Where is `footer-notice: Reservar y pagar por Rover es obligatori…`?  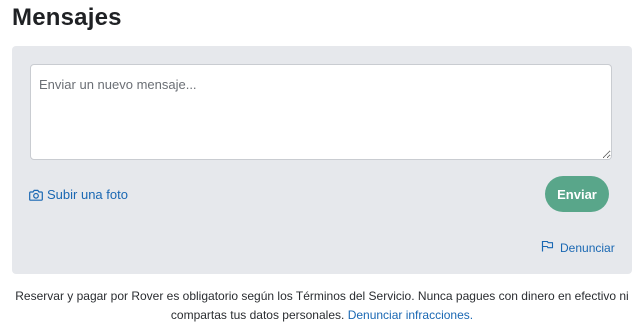 footer-notice: Reservar y pagar por Rover es obligatori… is located at coordinates (322, 306).